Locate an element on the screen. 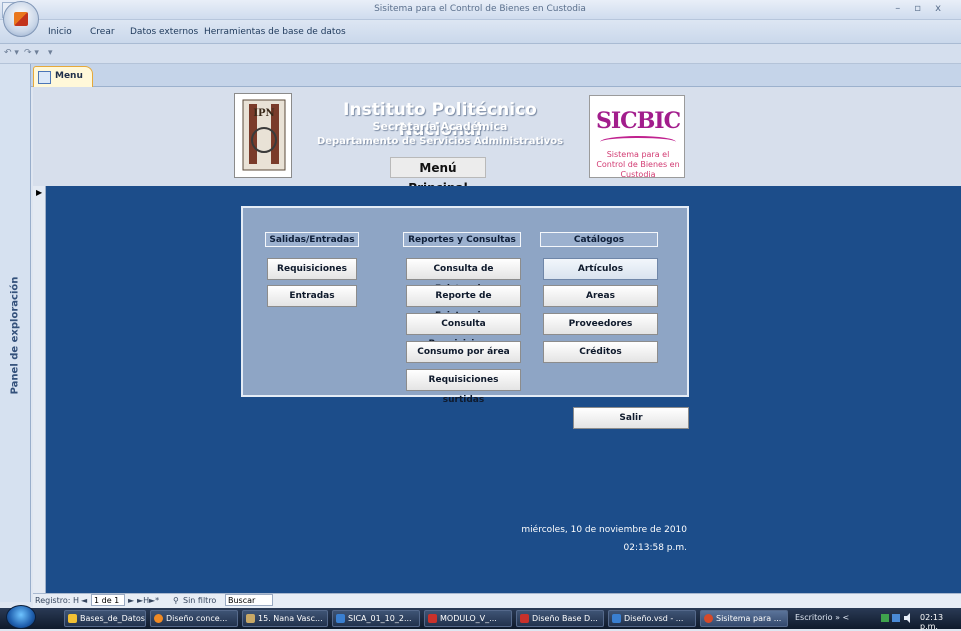 The width and height of the screenshot is (961, 631). record-selector is located at coordinates (39, 389).